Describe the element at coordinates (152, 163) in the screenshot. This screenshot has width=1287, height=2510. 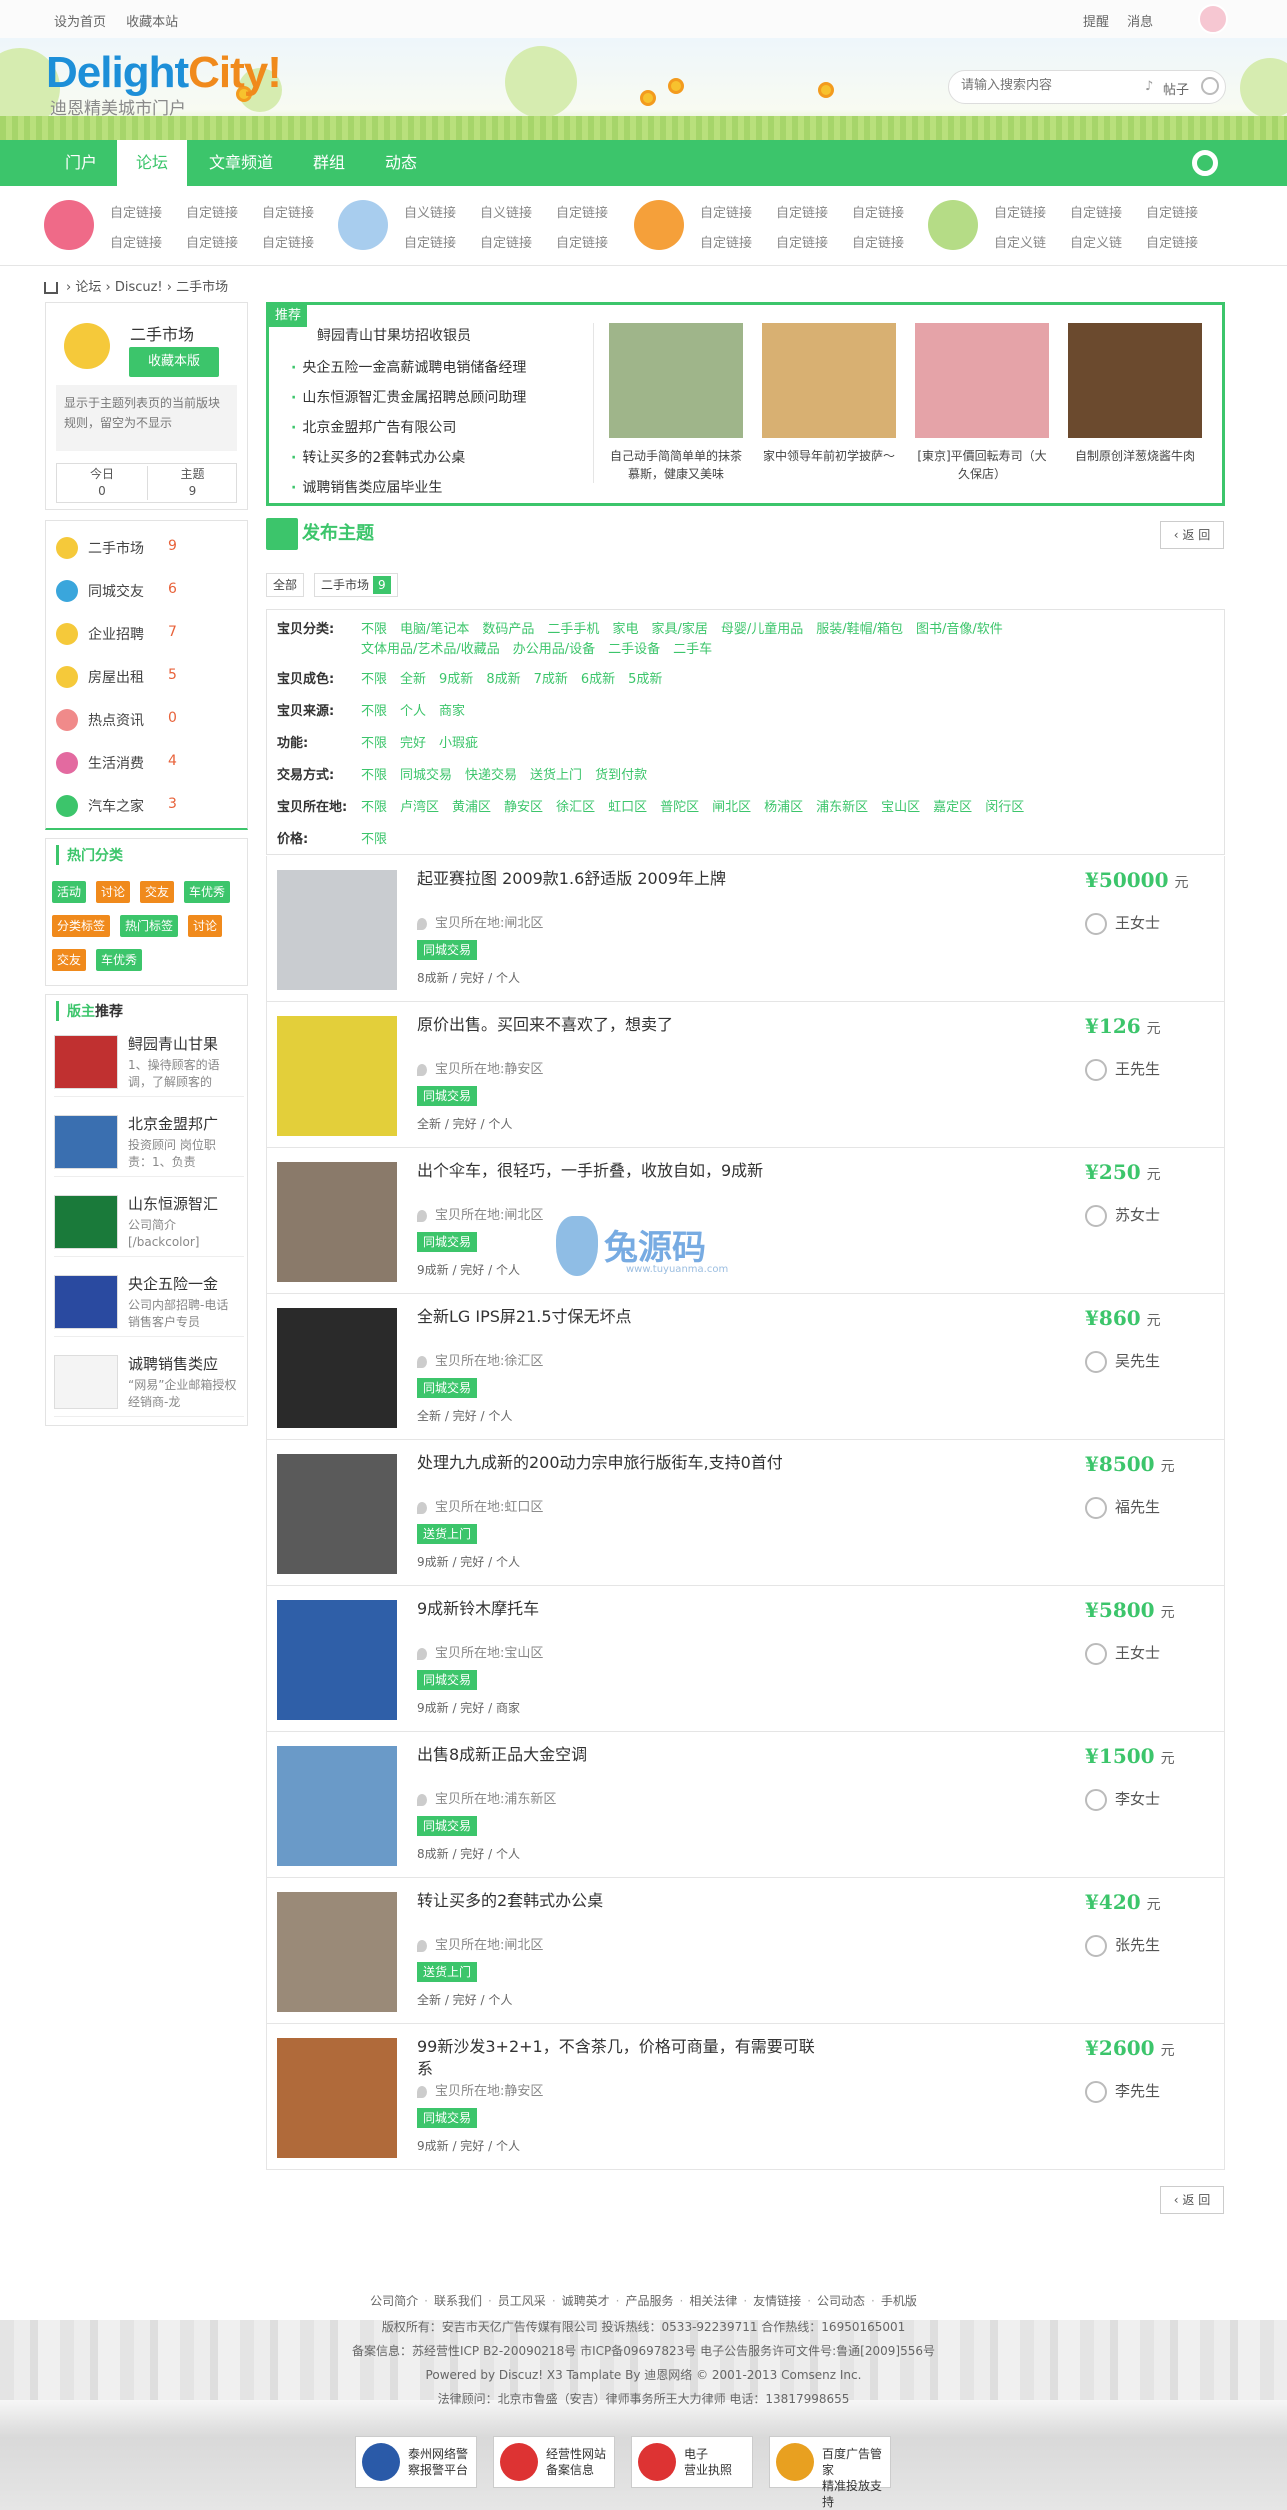
I see `nav-item-forum: 论坛` at that location.